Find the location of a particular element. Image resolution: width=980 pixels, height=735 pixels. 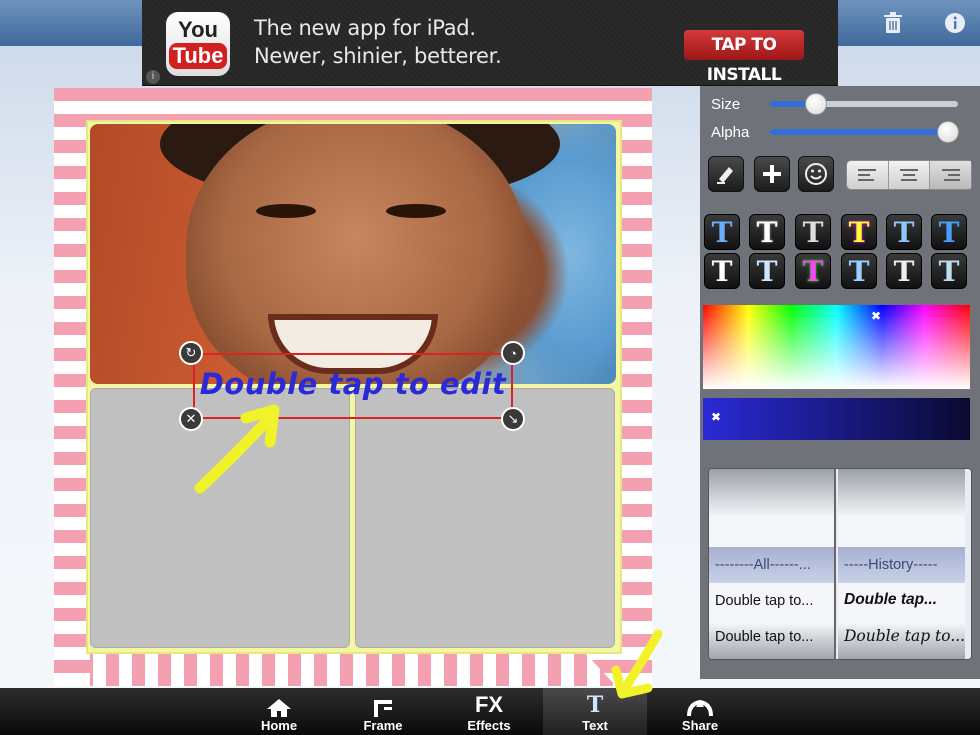

alpha-label: Alpha is located at coordinates (730, 132).